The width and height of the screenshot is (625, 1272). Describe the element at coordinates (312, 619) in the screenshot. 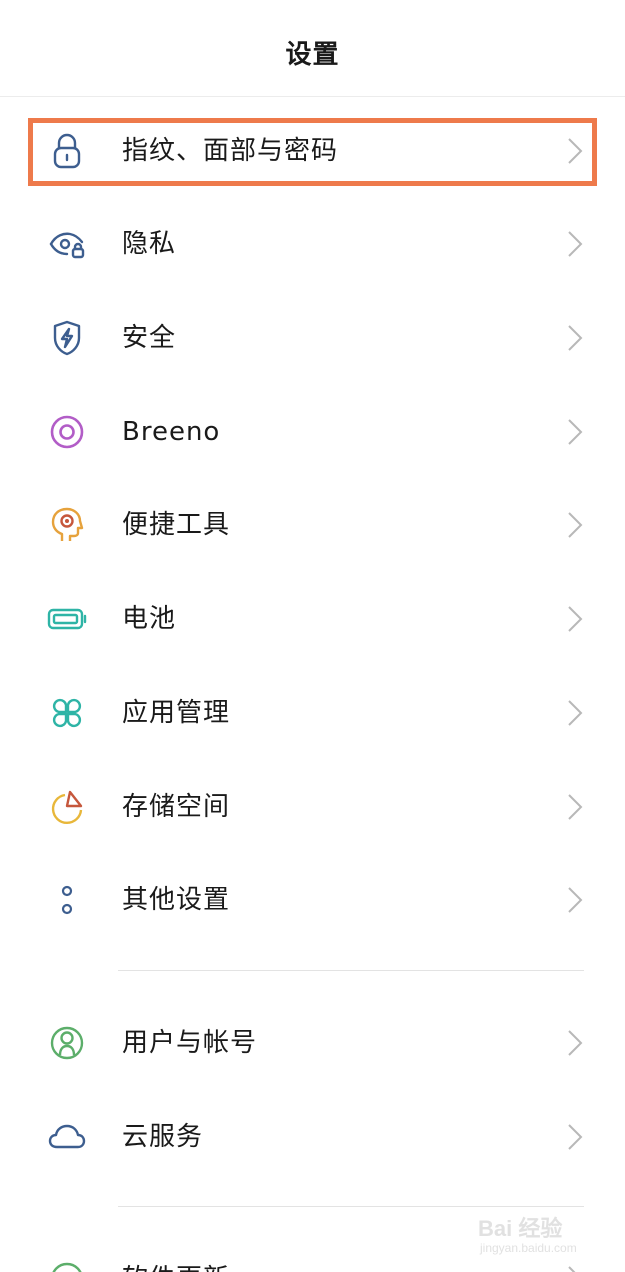

I see `settings-item-battery: 电池` at that location.